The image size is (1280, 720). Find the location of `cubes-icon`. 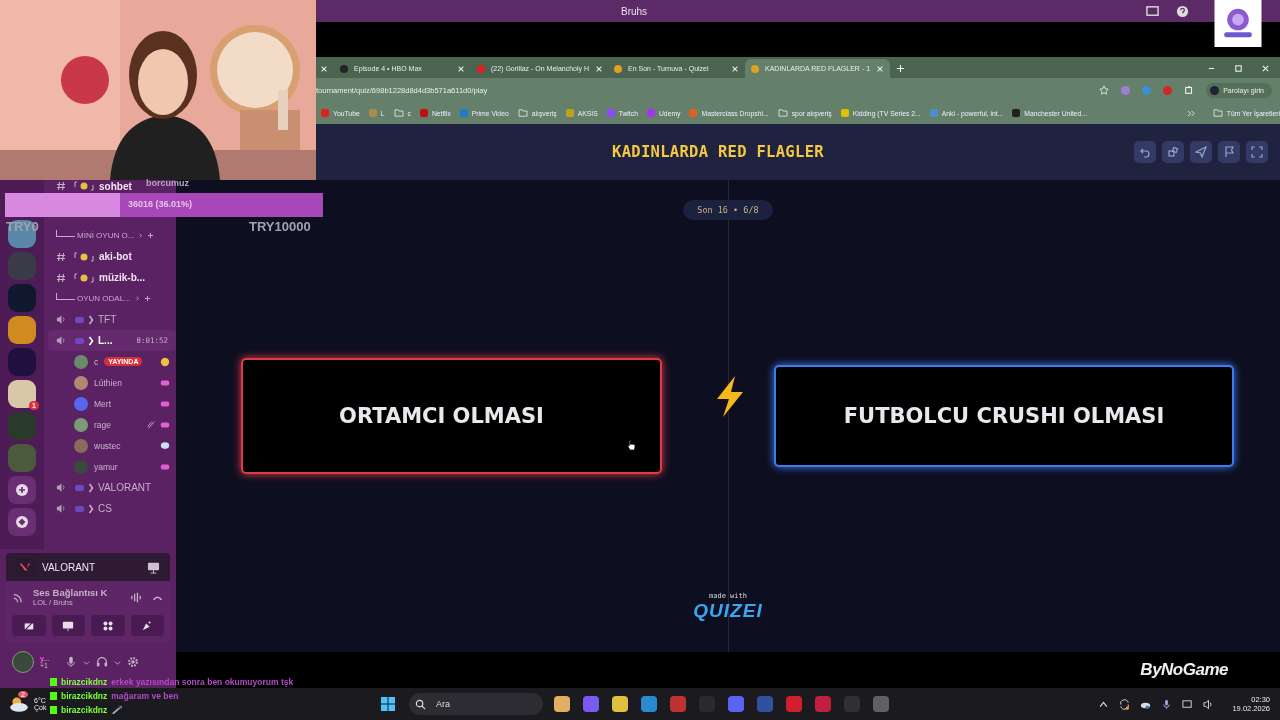

cubes-icon is located at coordinates (1173, 152).